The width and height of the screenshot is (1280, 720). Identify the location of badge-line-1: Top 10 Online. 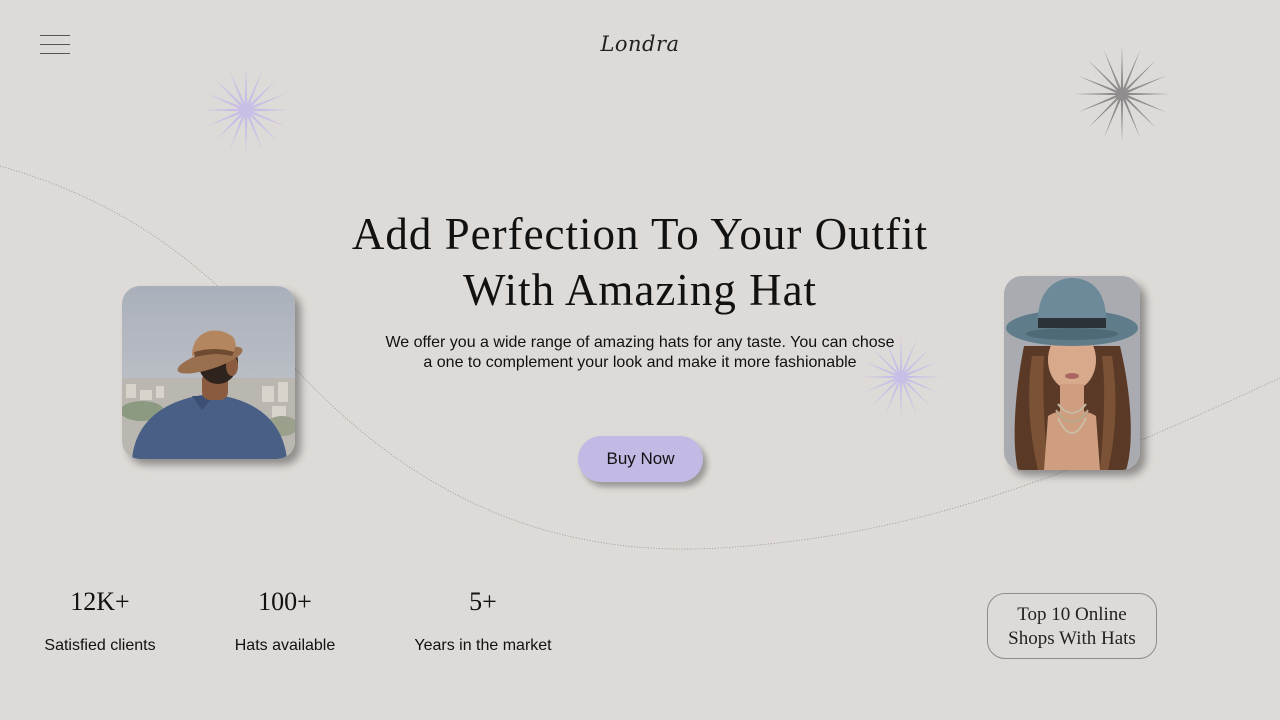
(1072, 614).